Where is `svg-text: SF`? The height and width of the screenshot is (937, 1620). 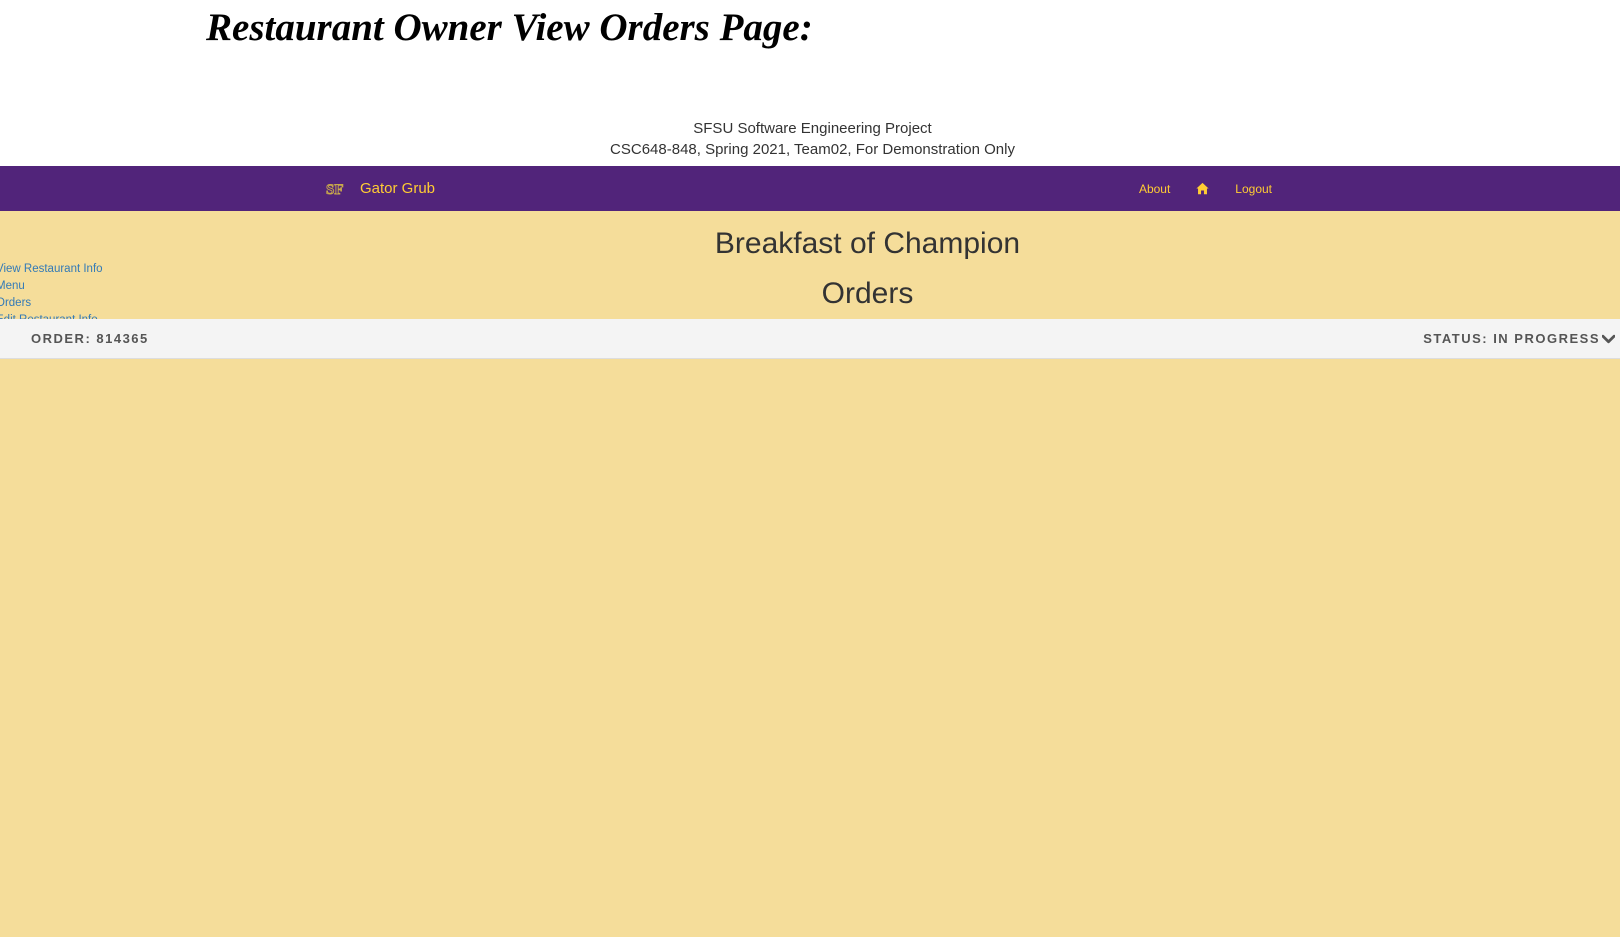
svg-text: SF is located at coordinates (335, 190).